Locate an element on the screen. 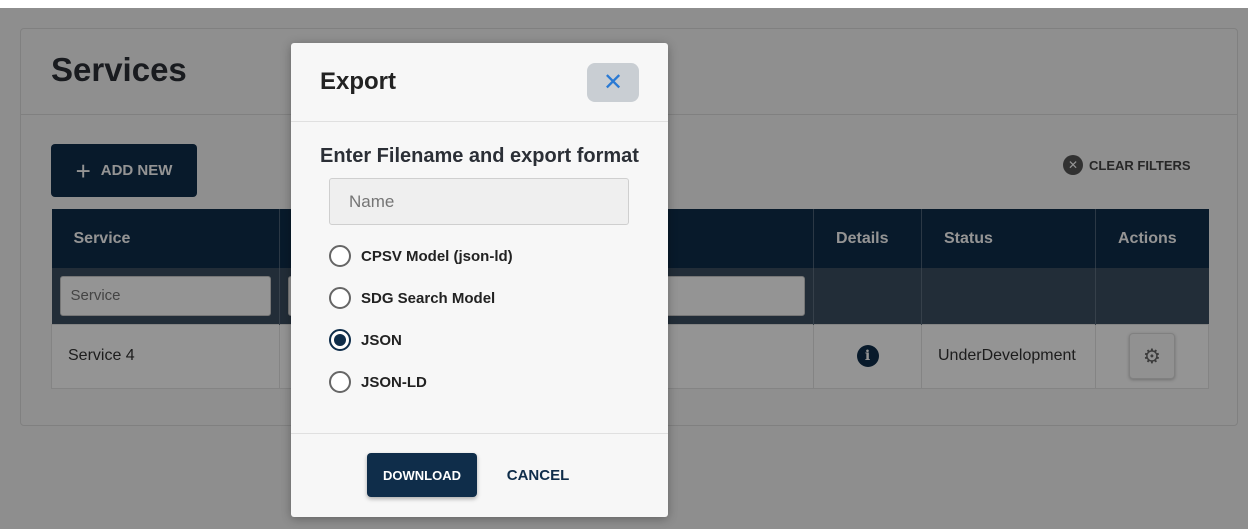  download-button: DOWNLOAD is located at coordinates (422, 475).